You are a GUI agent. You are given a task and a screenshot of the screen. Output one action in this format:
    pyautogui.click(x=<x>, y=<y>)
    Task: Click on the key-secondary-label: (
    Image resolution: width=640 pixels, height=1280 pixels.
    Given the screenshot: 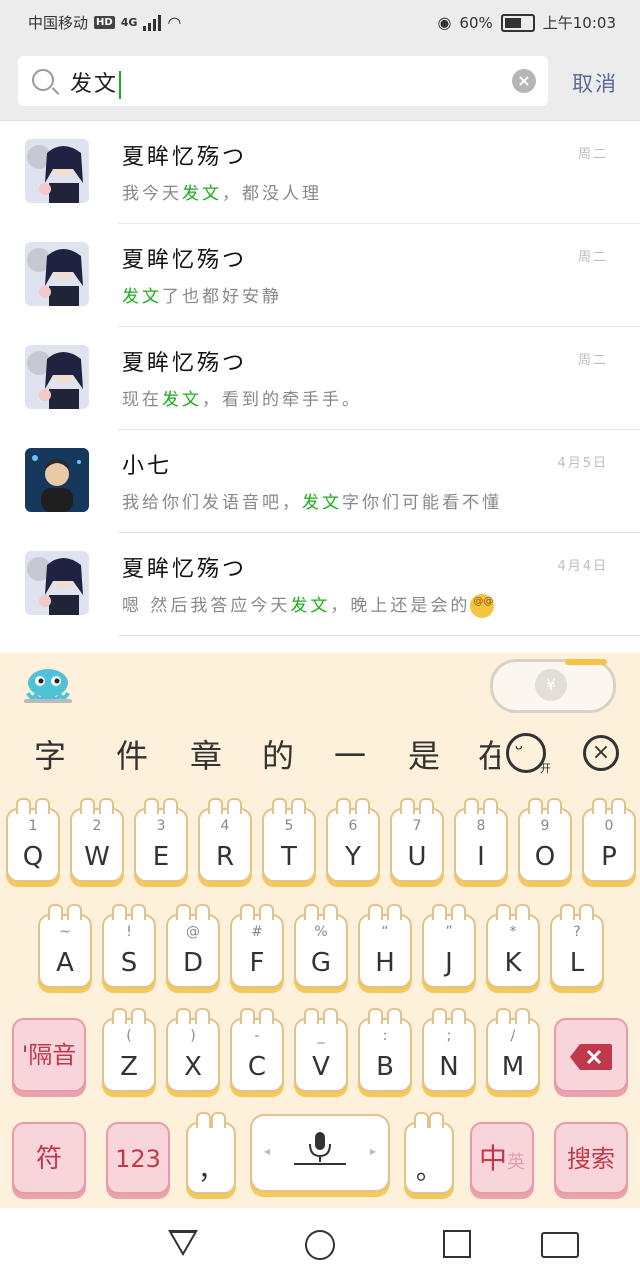 What is the action you would take?
    pyautogui.click(x=129, y=1036)
    